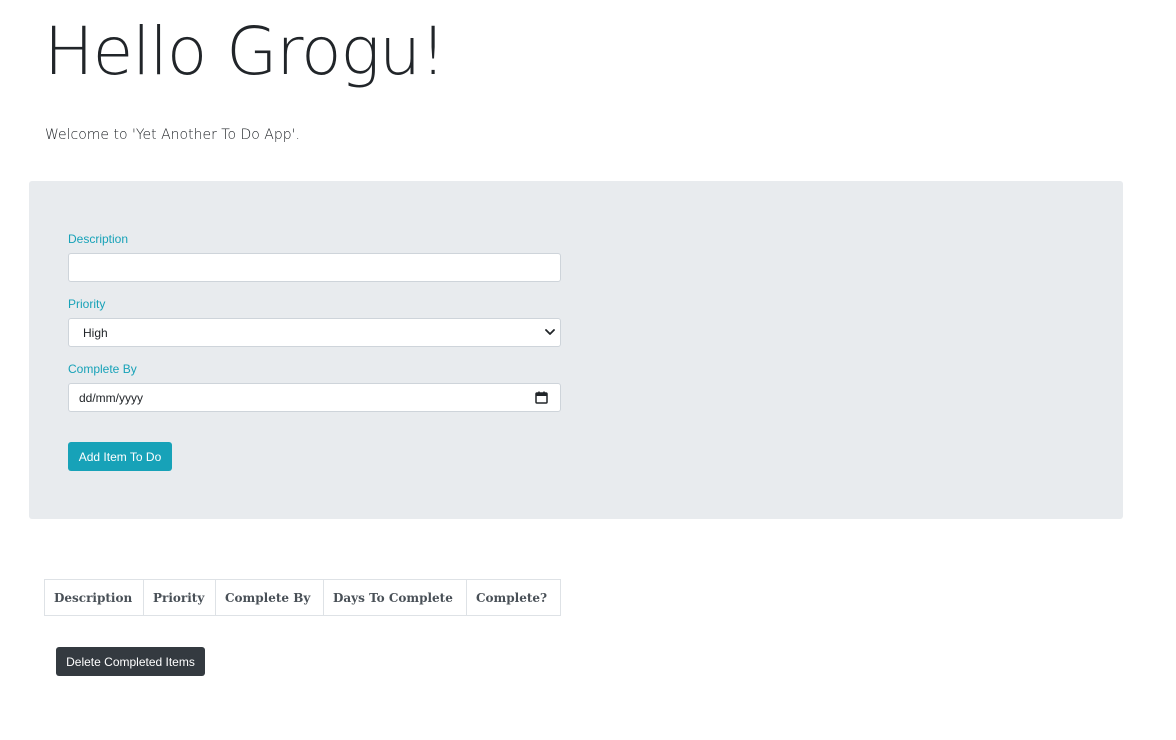  I want to click on calendar-icon, so click(541, 397).